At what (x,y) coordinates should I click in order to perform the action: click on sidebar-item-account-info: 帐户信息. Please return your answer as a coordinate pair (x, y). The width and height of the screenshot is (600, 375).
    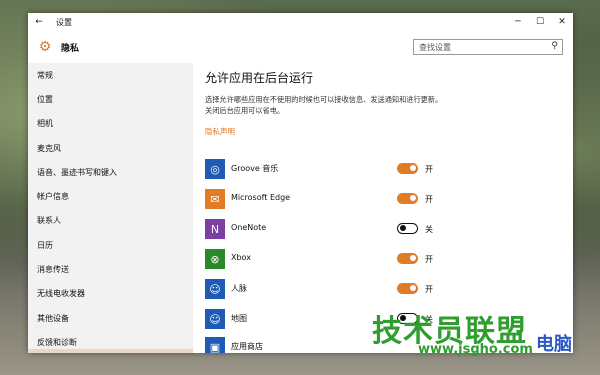
    Looking at the image, I should click on (110, 196).